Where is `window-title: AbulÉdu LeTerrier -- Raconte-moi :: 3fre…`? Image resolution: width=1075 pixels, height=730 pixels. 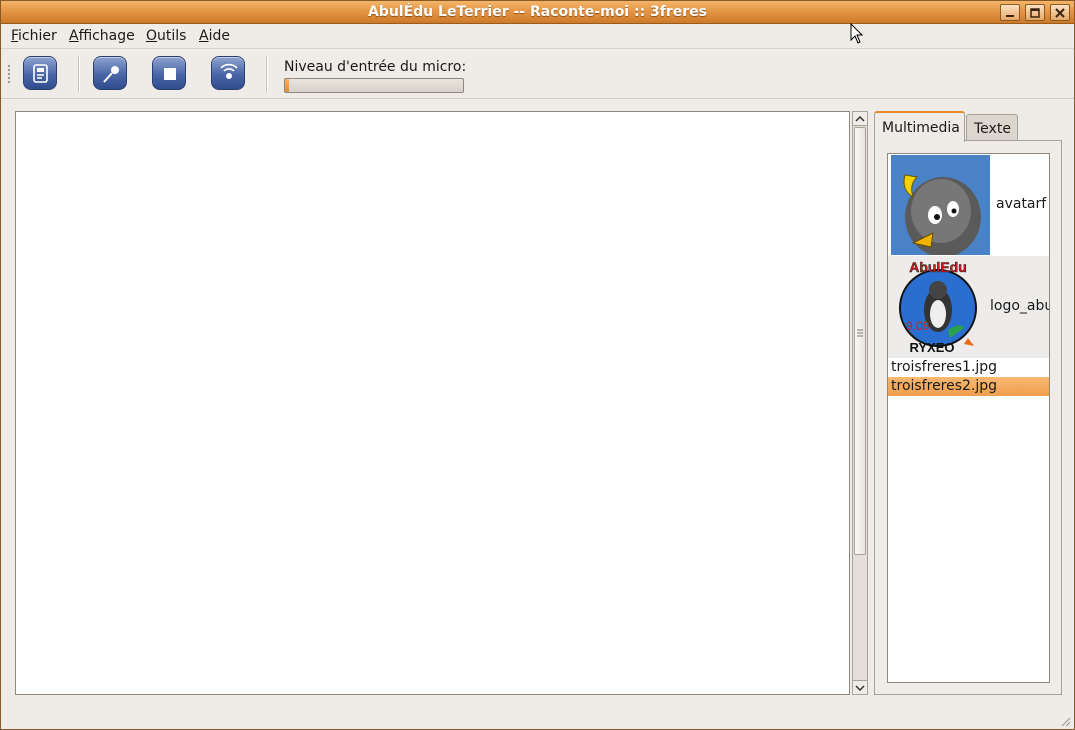 window-title: AbulÉdu LeTerrier -- Raconte-moi :: 3fre… is located at coordinates (537, 12).